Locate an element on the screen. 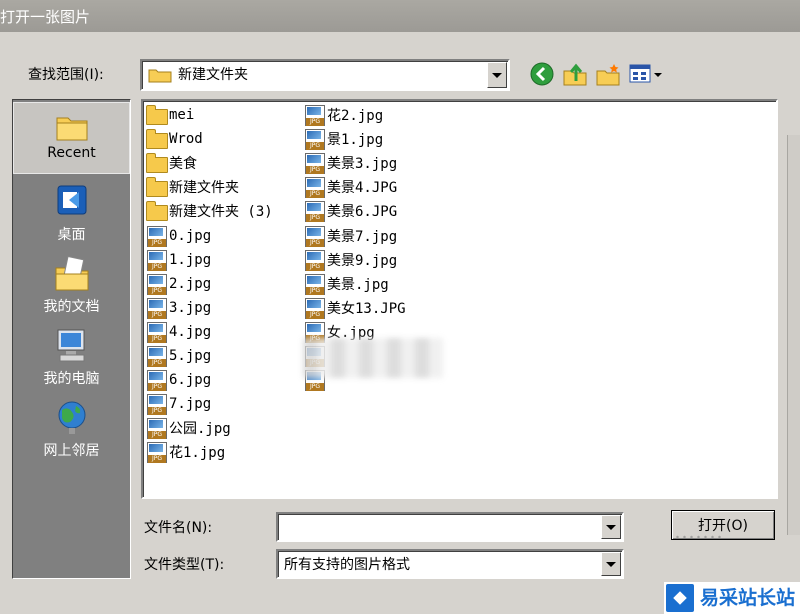 This screenshot has height=614, width=800. list-item: Wrod is located at coordinates (209, 139).